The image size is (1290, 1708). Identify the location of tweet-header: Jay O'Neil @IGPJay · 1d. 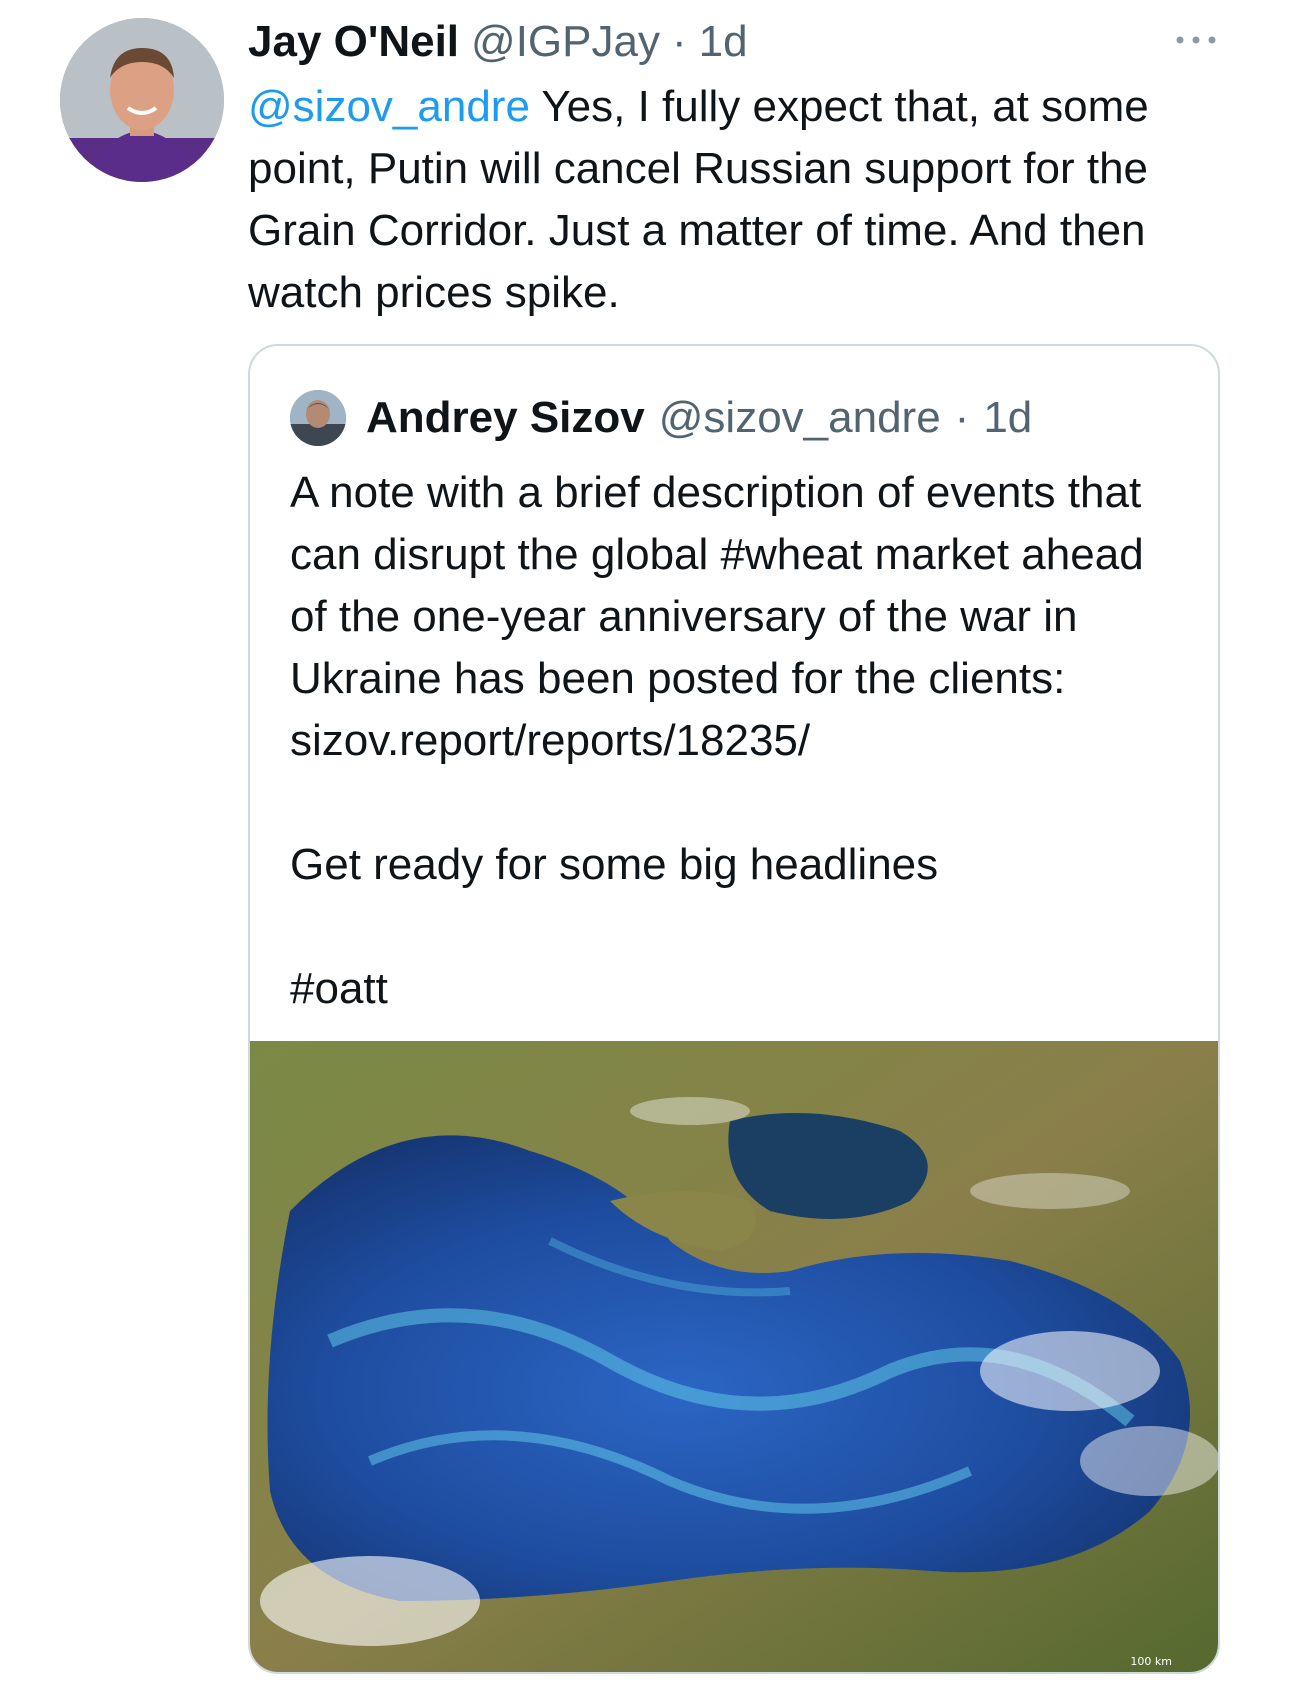
(498, 42).